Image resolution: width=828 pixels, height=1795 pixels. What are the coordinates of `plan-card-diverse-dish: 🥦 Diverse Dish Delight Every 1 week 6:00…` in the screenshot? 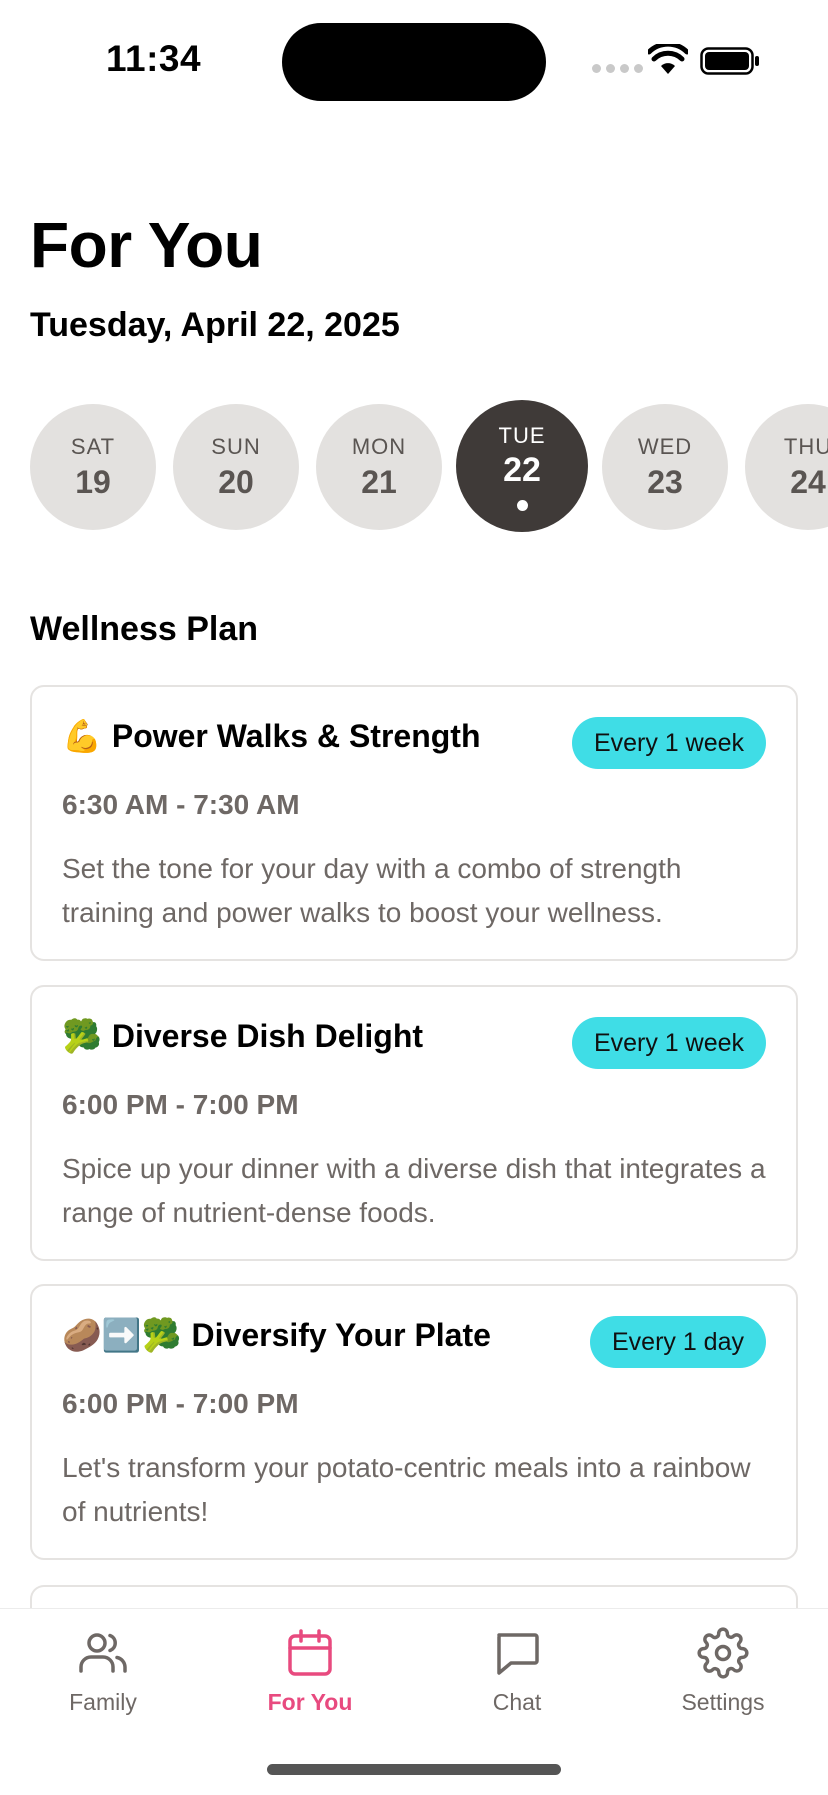 It's located at (414, 1123).